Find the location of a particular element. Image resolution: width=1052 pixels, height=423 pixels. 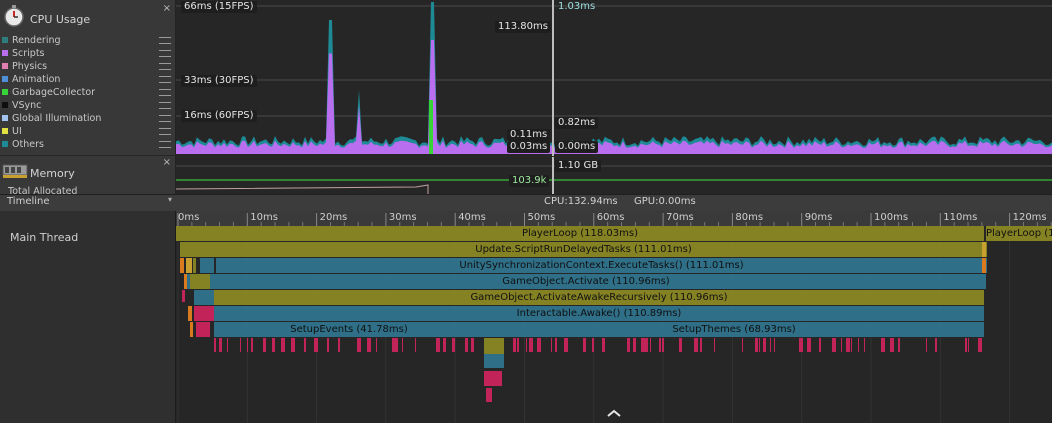

chevron-up-icon is located at coordinates (614, 414).